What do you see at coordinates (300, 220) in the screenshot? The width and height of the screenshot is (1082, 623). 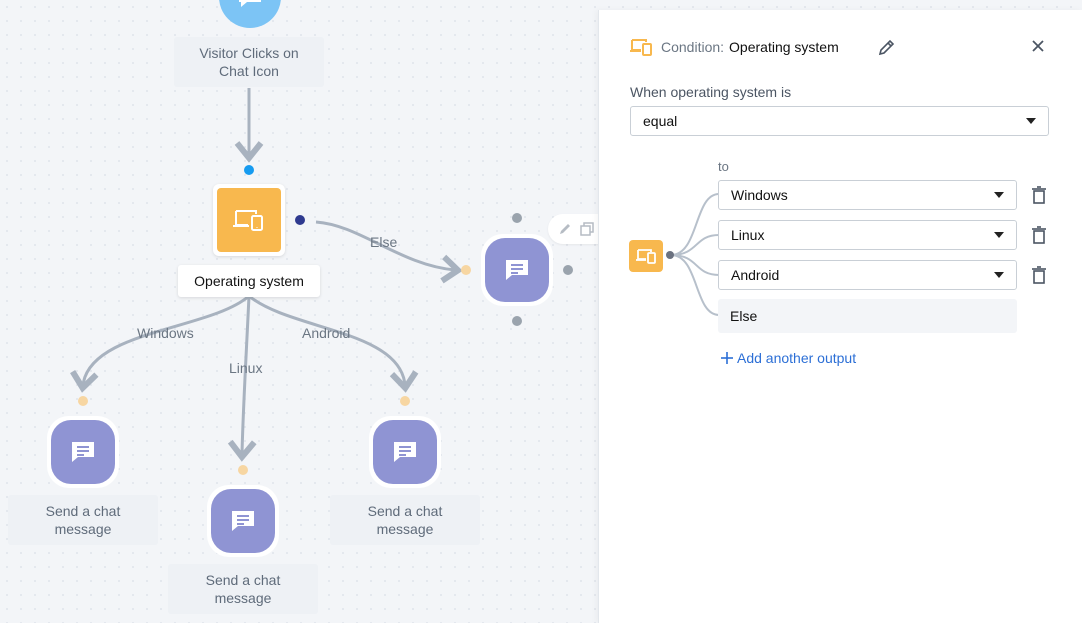 I see `output-port-else` at bounding box center [300, 220].